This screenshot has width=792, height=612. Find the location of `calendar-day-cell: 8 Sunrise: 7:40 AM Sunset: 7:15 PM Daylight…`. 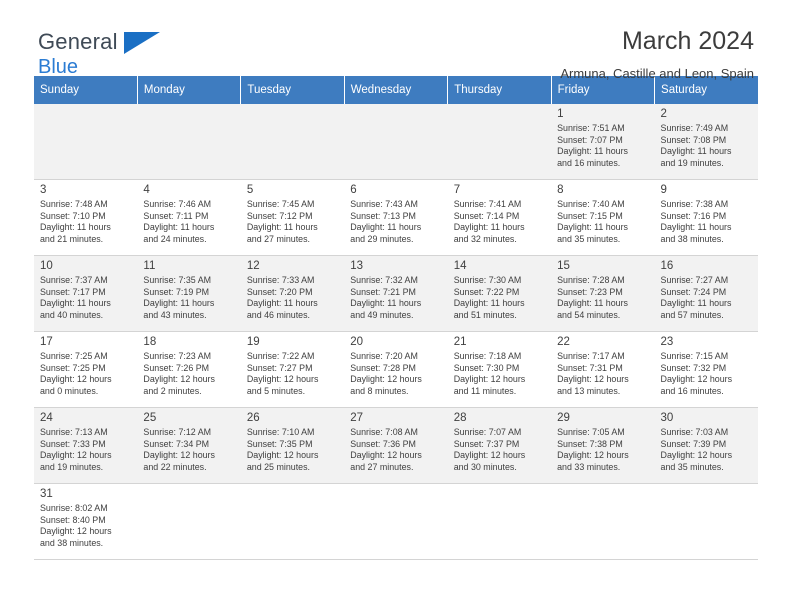

calendar-day-cell: 8 Sunrise: 7:40 AM Sunset: 7:15 PM Daylight… is located at coordinates (603, 217).